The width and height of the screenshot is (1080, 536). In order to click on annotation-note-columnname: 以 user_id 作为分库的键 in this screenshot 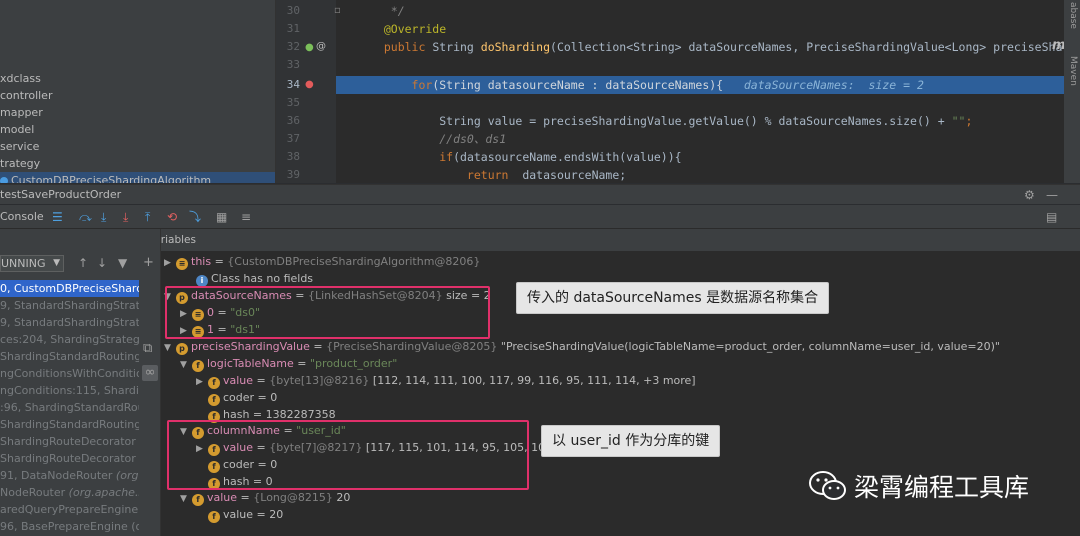, I will do `click(631, 441)`.